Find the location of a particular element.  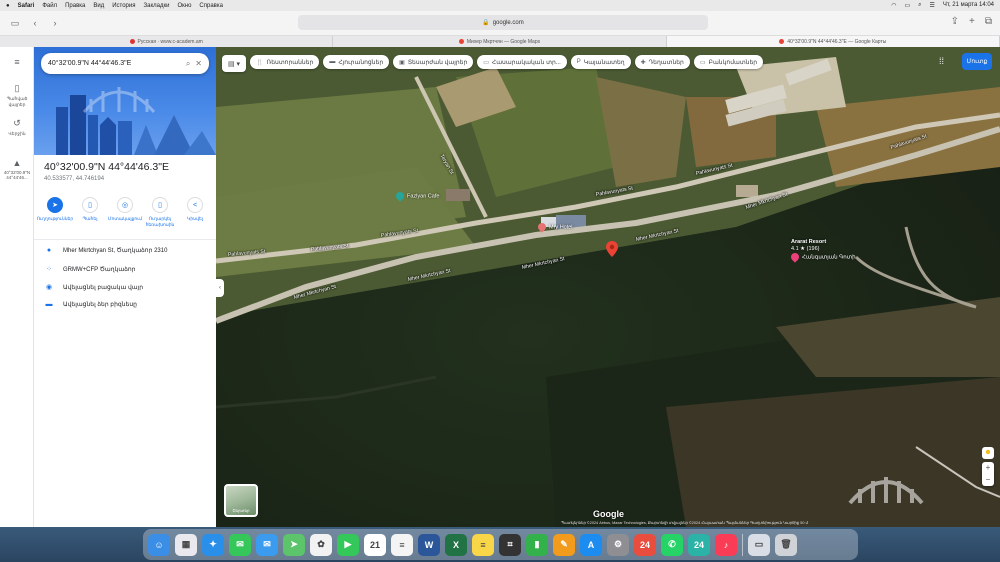

chip-label: Կայանատեղ is located at coordinates (604, 62).